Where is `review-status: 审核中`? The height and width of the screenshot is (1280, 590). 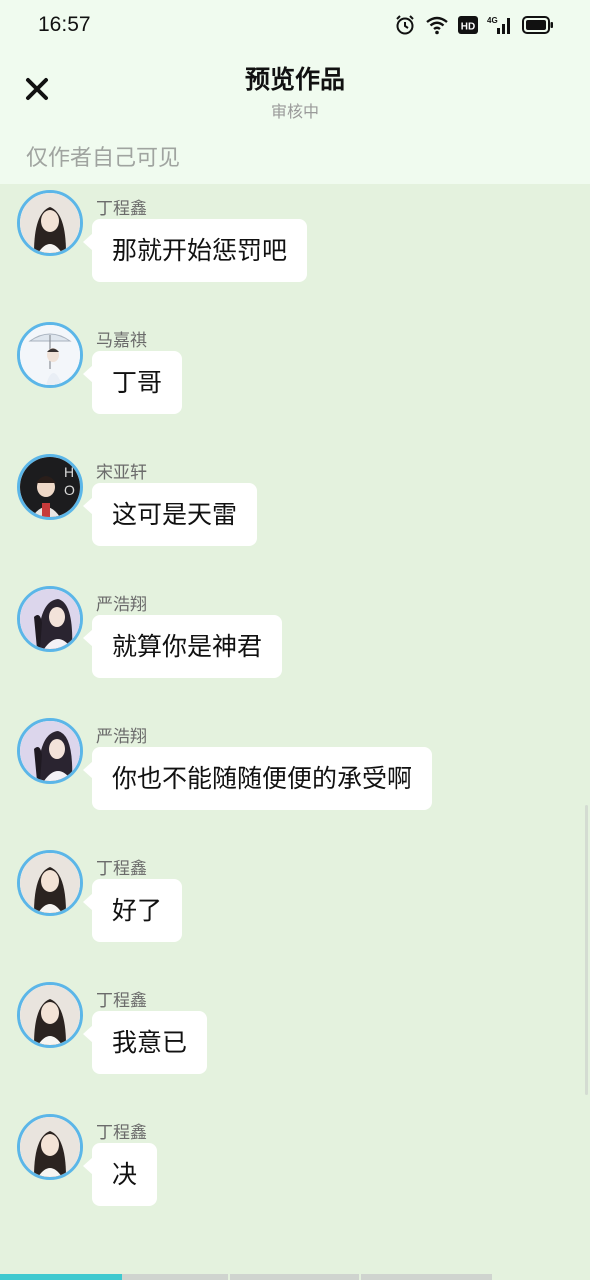
review-status: 审核中 is located at coordinates (294, 111).